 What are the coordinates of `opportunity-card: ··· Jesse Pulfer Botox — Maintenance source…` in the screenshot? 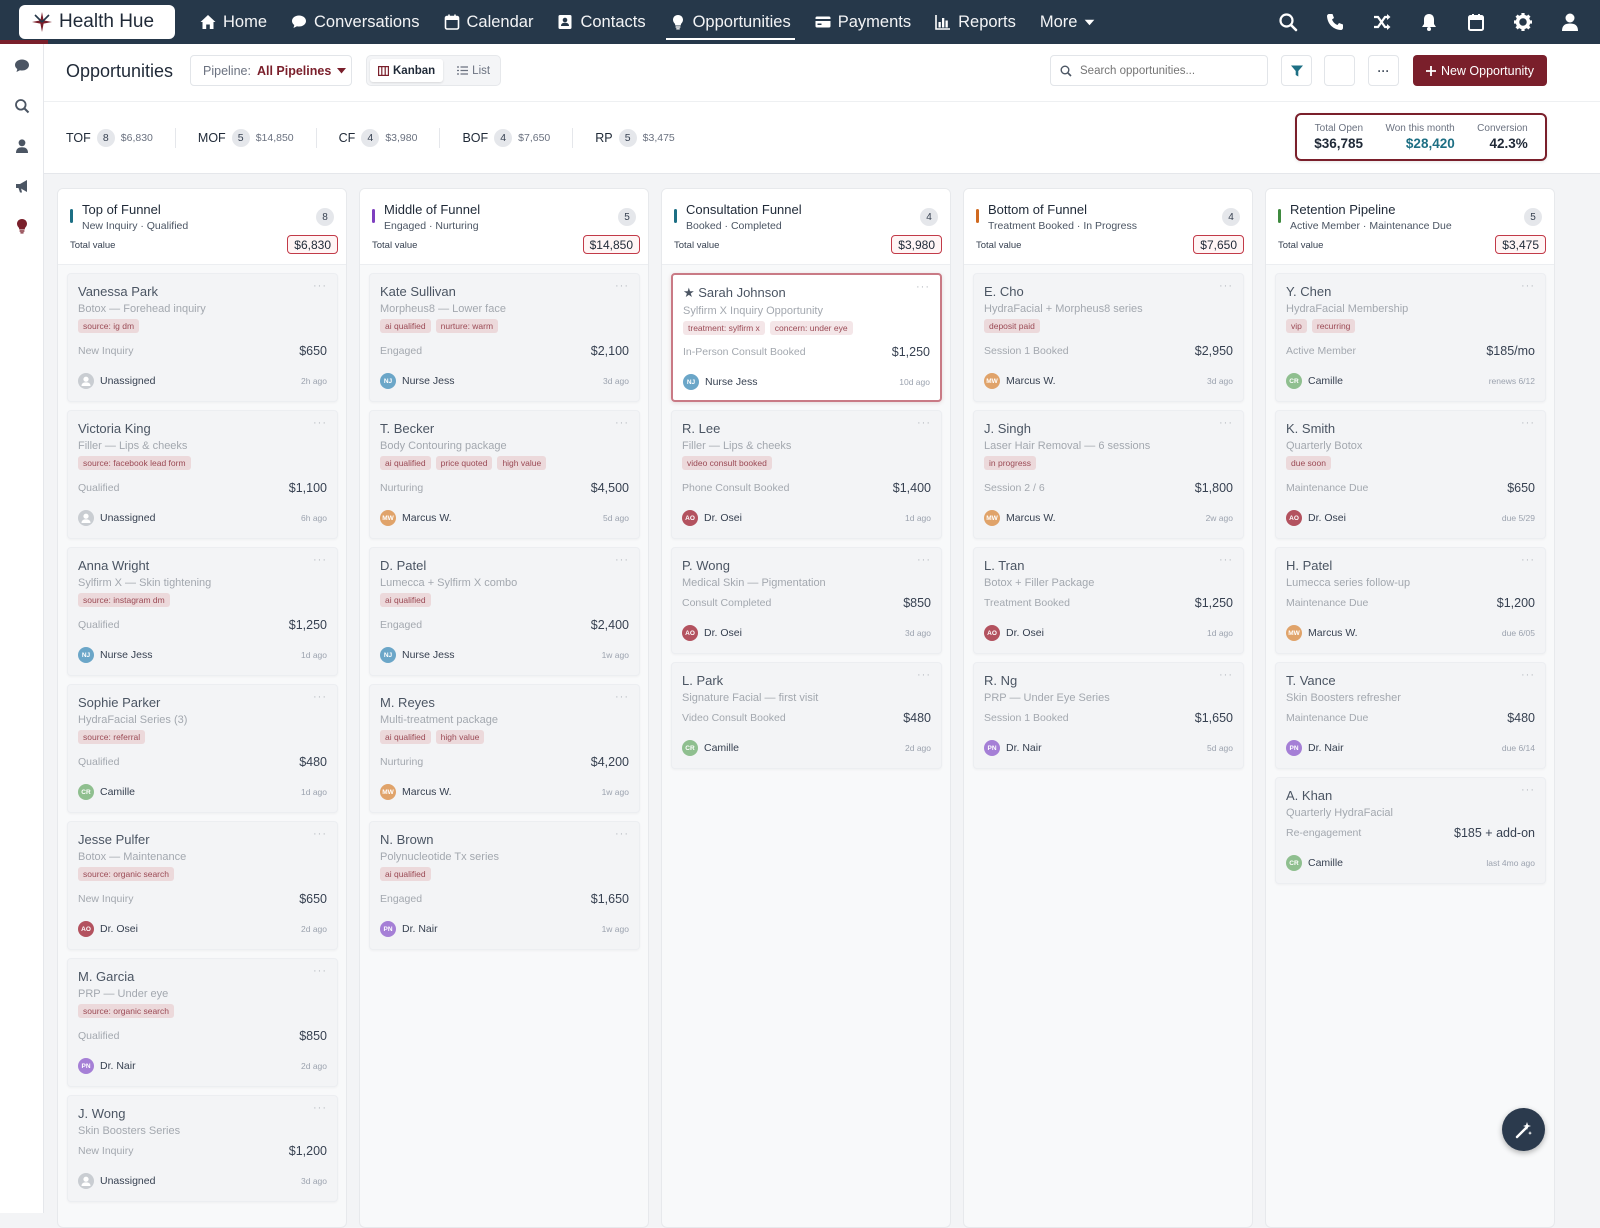 It's located at (202, 885).